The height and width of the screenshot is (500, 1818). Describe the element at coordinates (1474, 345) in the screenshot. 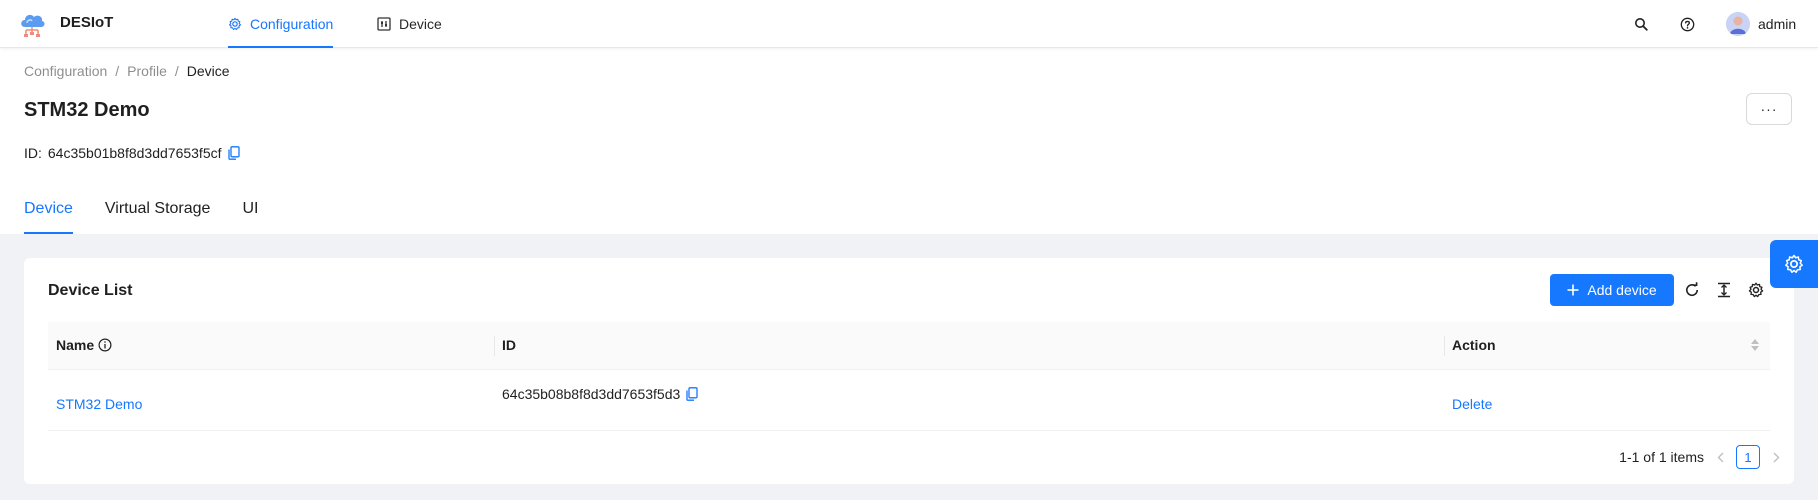

I see `column-header-label: Action` at that location.